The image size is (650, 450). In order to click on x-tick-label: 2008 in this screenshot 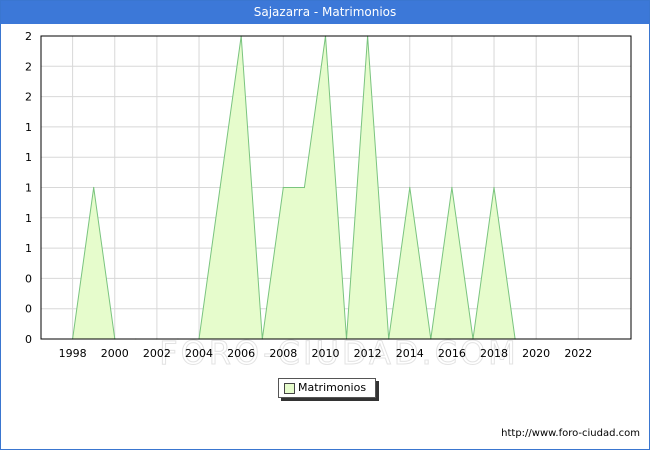, I will do `click(283, 353)`.